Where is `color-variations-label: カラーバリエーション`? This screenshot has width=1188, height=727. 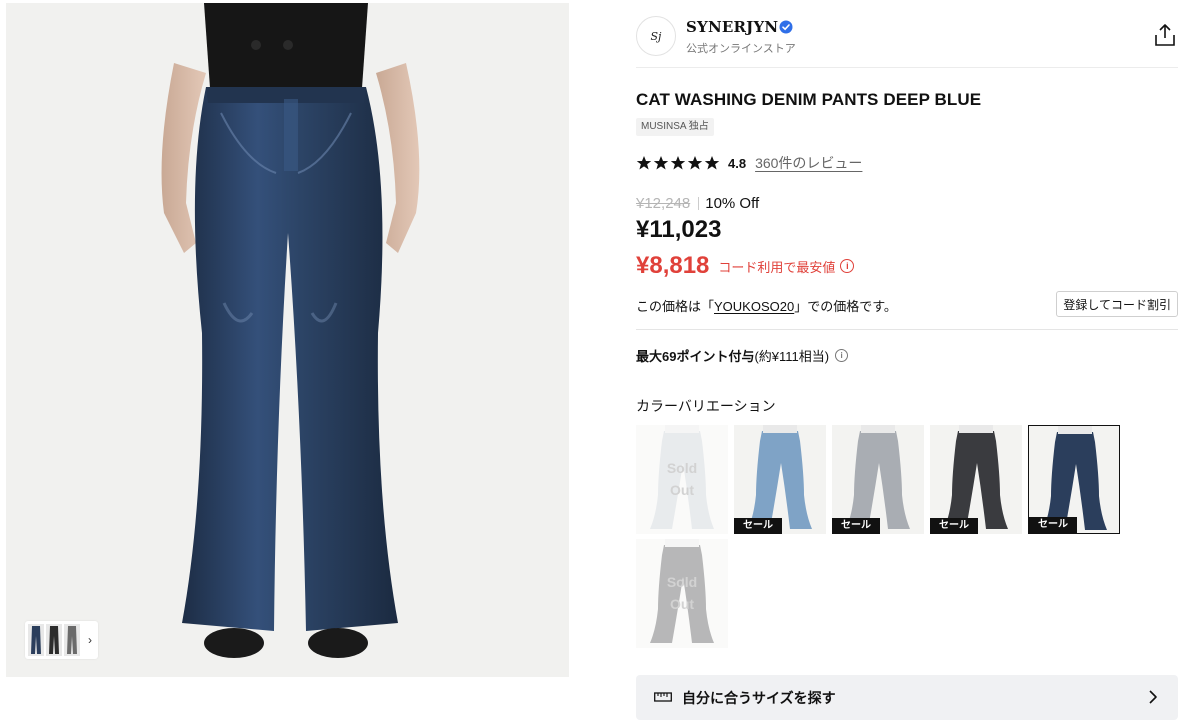
color-variations-label: カラーバリエーション is located at coordinates (706, 406).